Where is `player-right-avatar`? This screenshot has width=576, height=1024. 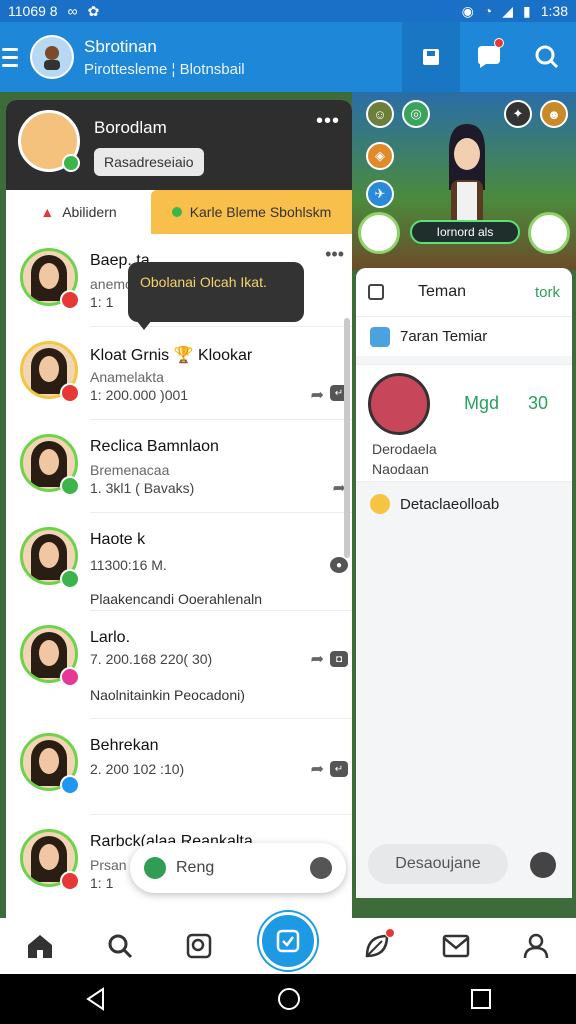 player-right-avatar is located at coordinates (549, 233).